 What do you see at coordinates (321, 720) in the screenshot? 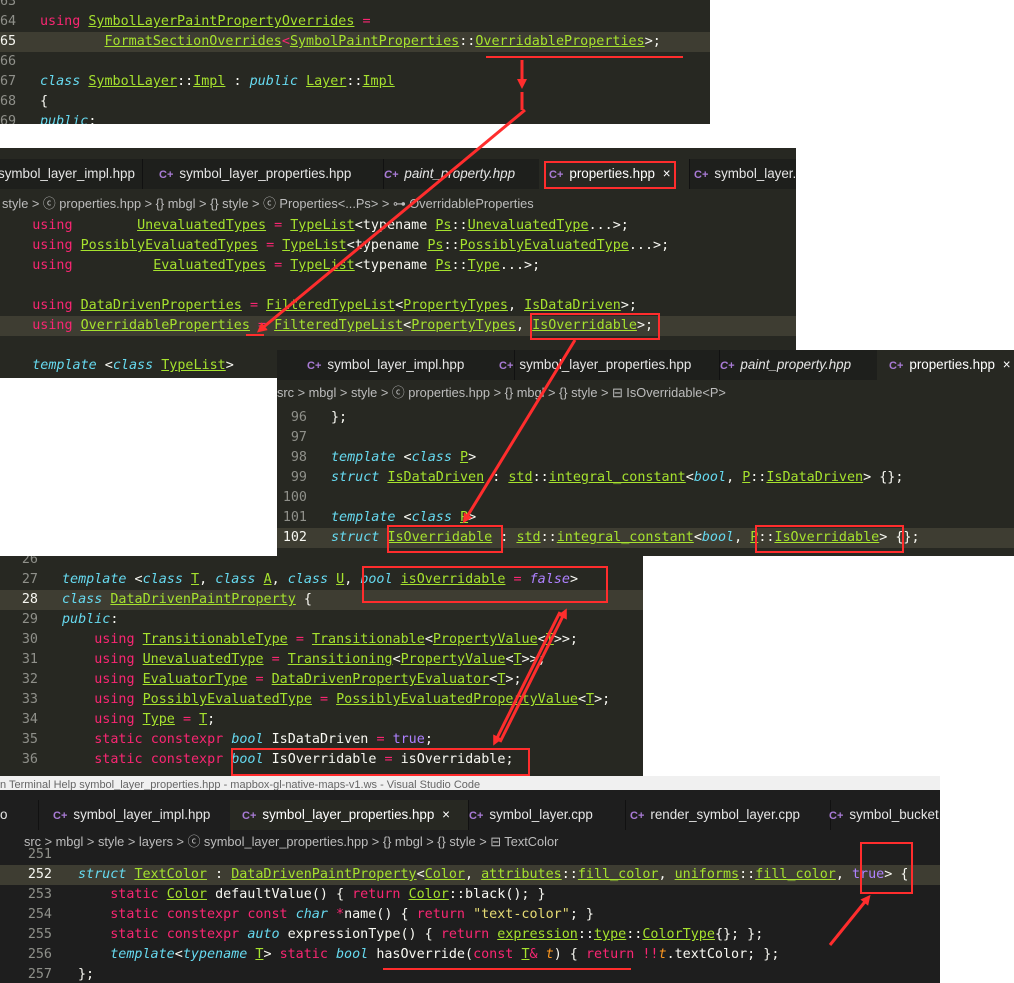
I see `code-line: 34 using Type = T;` at bounding box center [321, 720].